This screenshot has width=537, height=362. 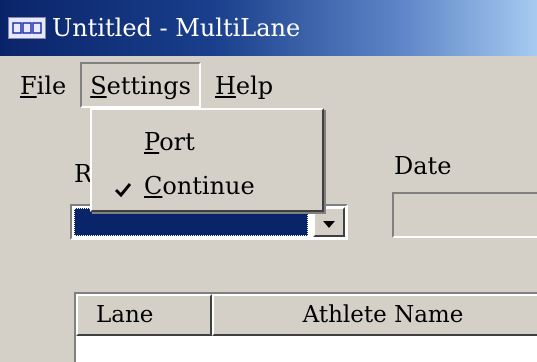 What do you see at coordinates (27, 28) in the screenshot?
I see `app-icon` at bounding box center [27, 28].